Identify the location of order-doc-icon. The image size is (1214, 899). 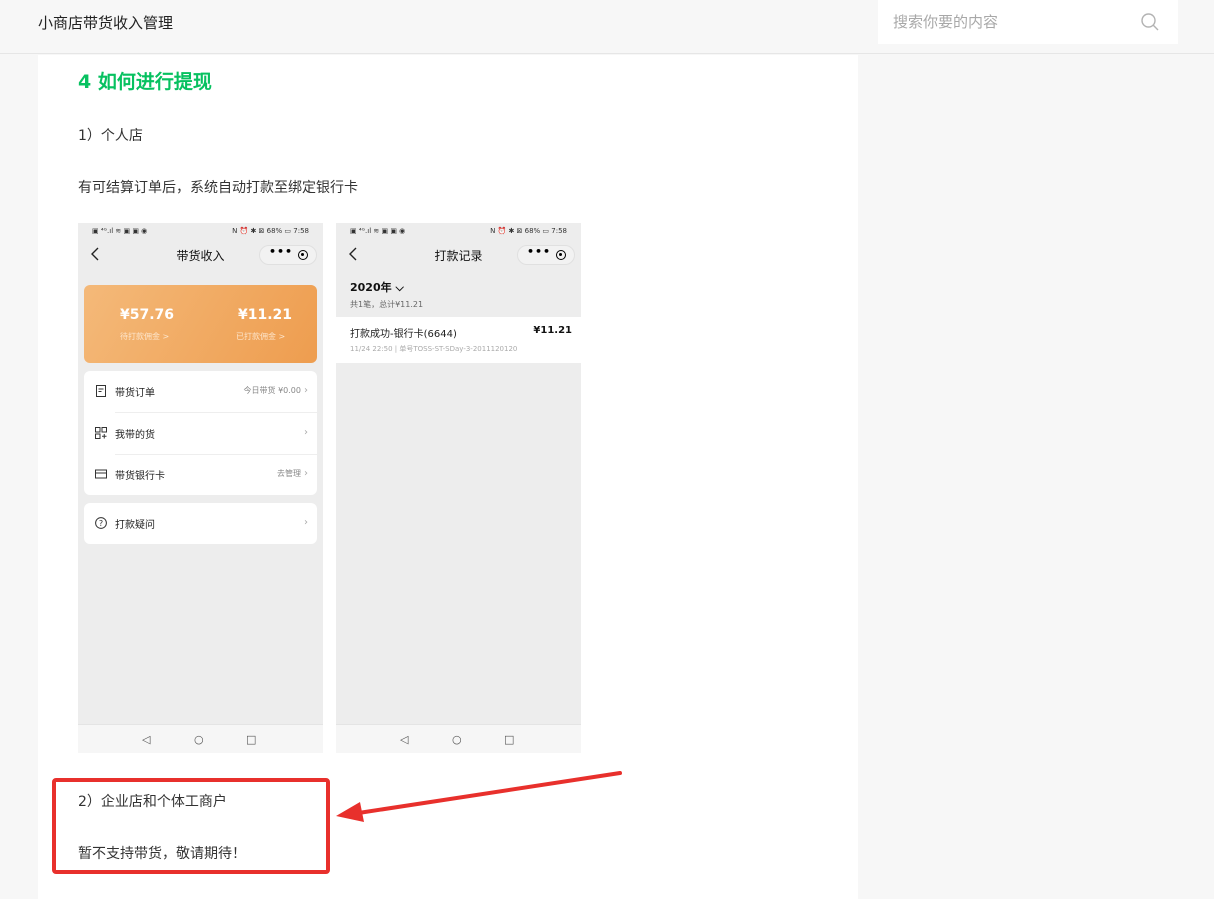
(101, 391).